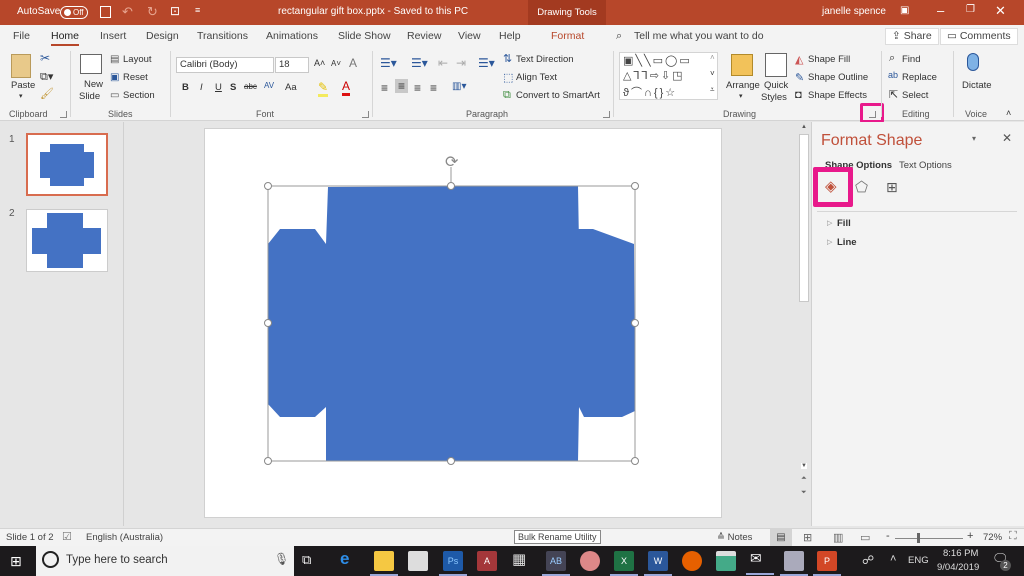 The image size is (1024, 576). Describe the element at coordinates (292, 65) in the screenshot. I see `font-size-combo: 18` at that location.